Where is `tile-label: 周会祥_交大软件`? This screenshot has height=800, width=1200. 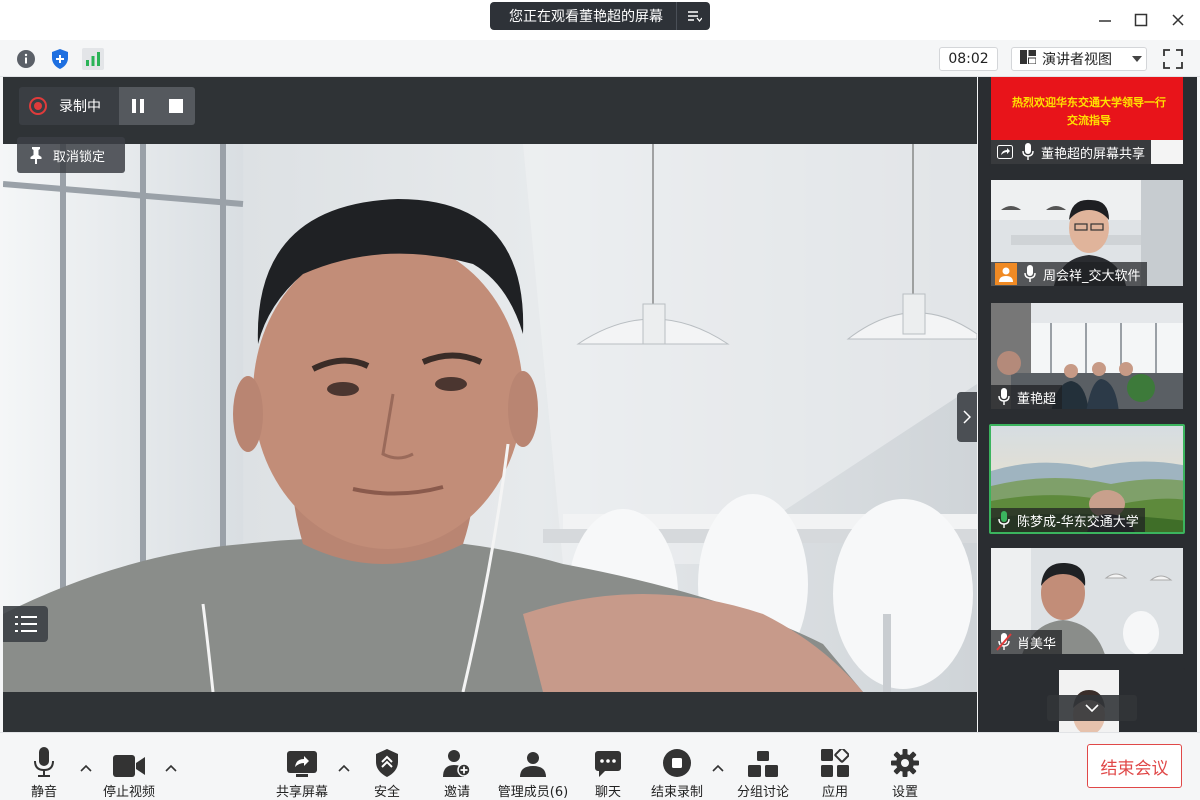
tile-label: 周会祥_交大软件 is located at coordinates (1069, 274).